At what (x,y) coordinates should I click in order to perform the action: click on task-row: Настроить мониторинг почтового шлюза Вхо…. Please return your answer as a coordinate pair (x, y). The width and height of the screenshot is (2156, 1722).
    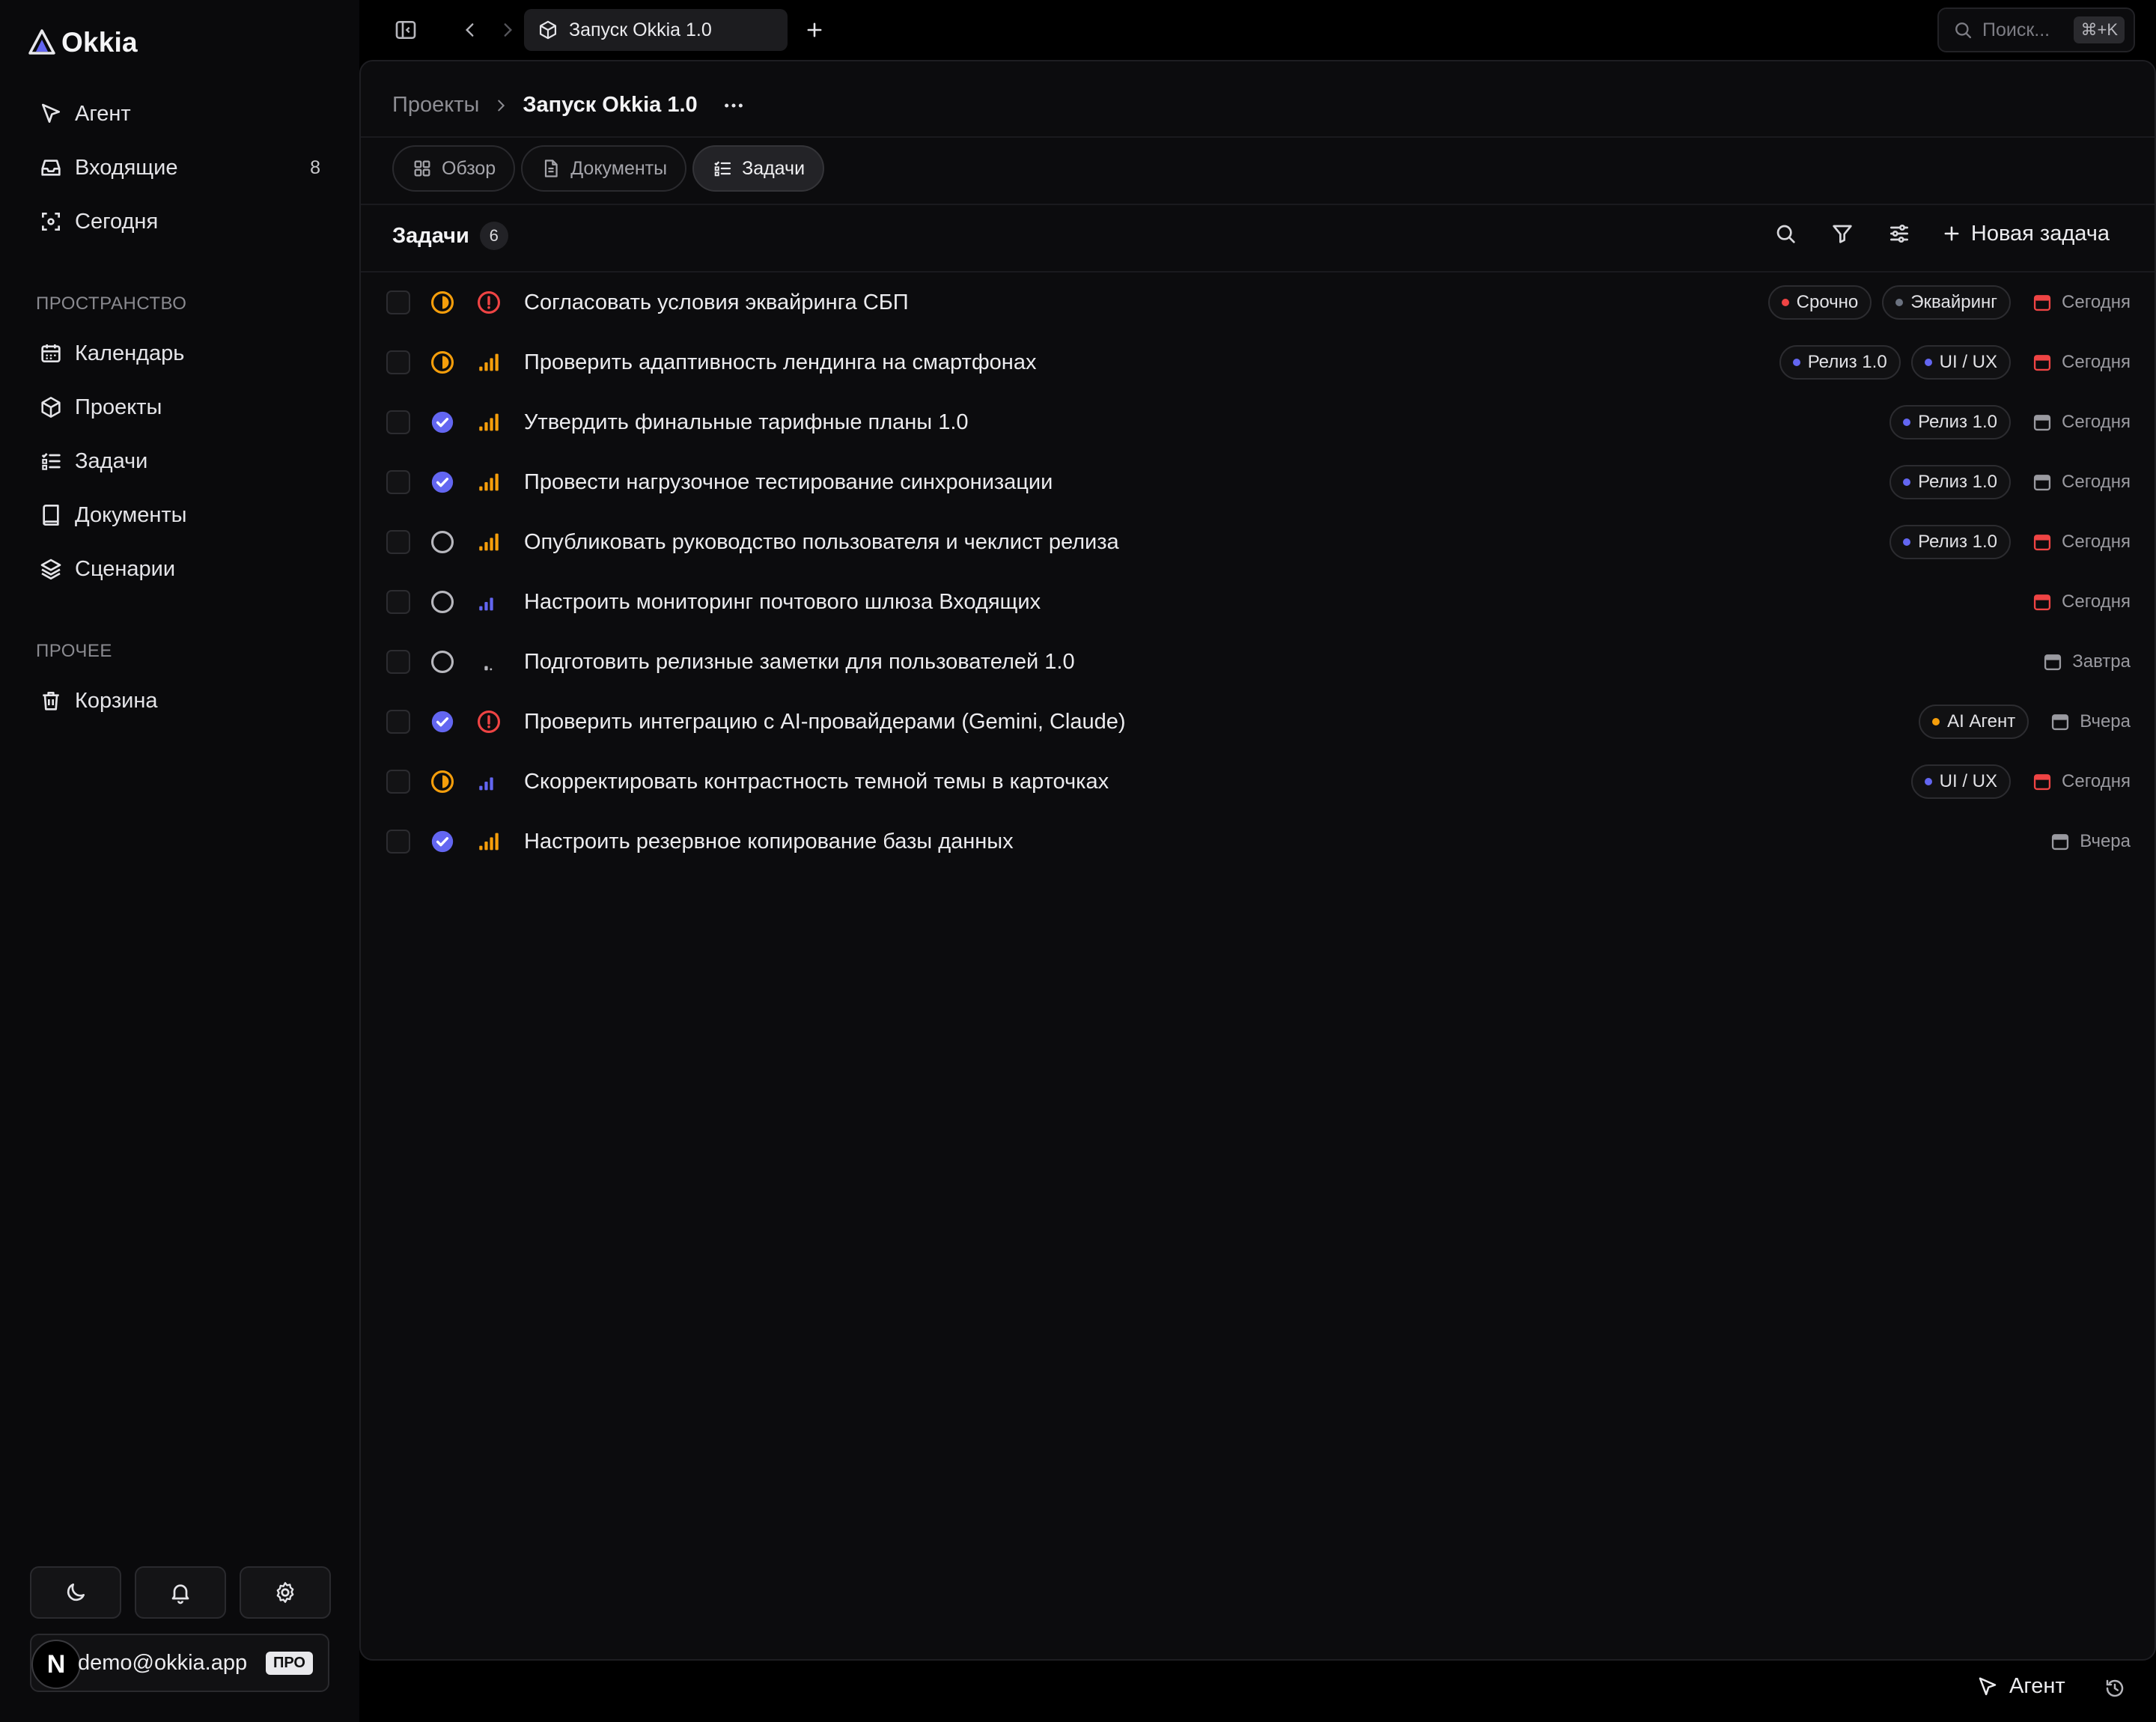
    Looking at the image, I should click on (1258, 602).